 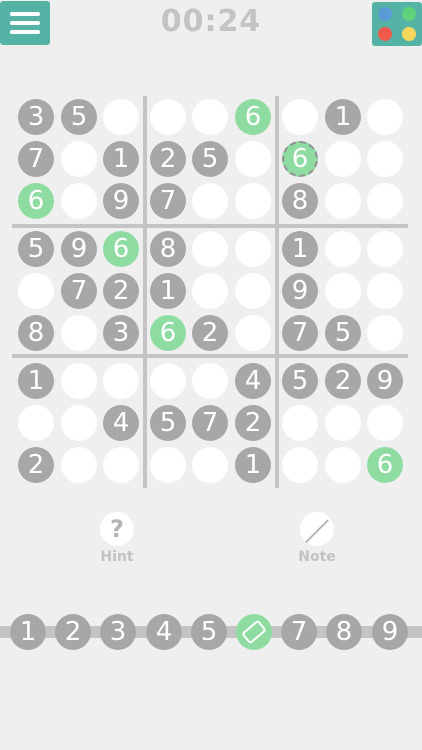 I want to click on number-button: 4, so click(x=164, y=632).